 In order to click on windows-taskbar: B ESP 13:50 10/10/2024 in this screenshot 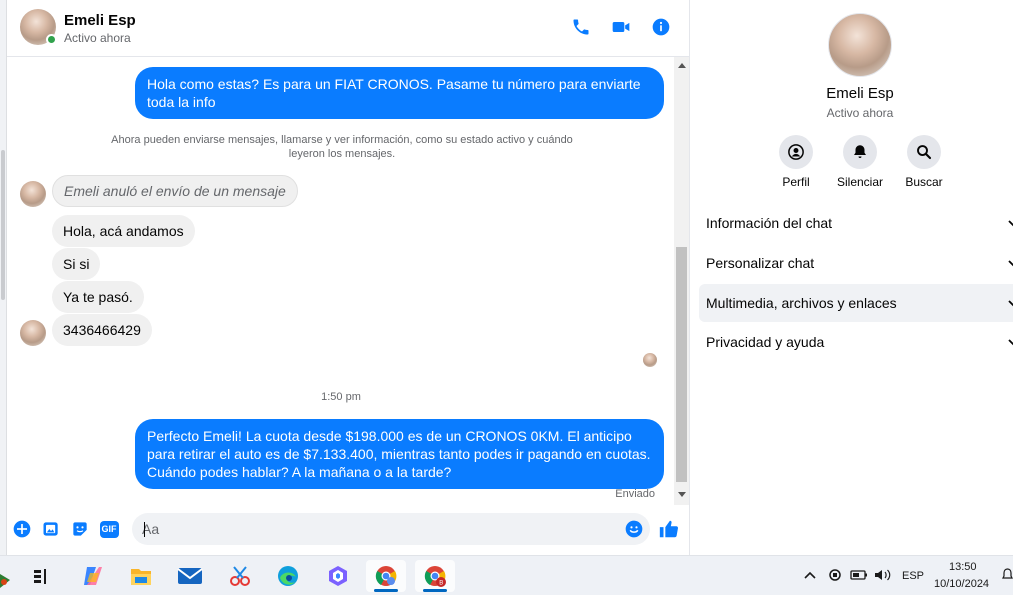, I will do `click(506, 575)`.